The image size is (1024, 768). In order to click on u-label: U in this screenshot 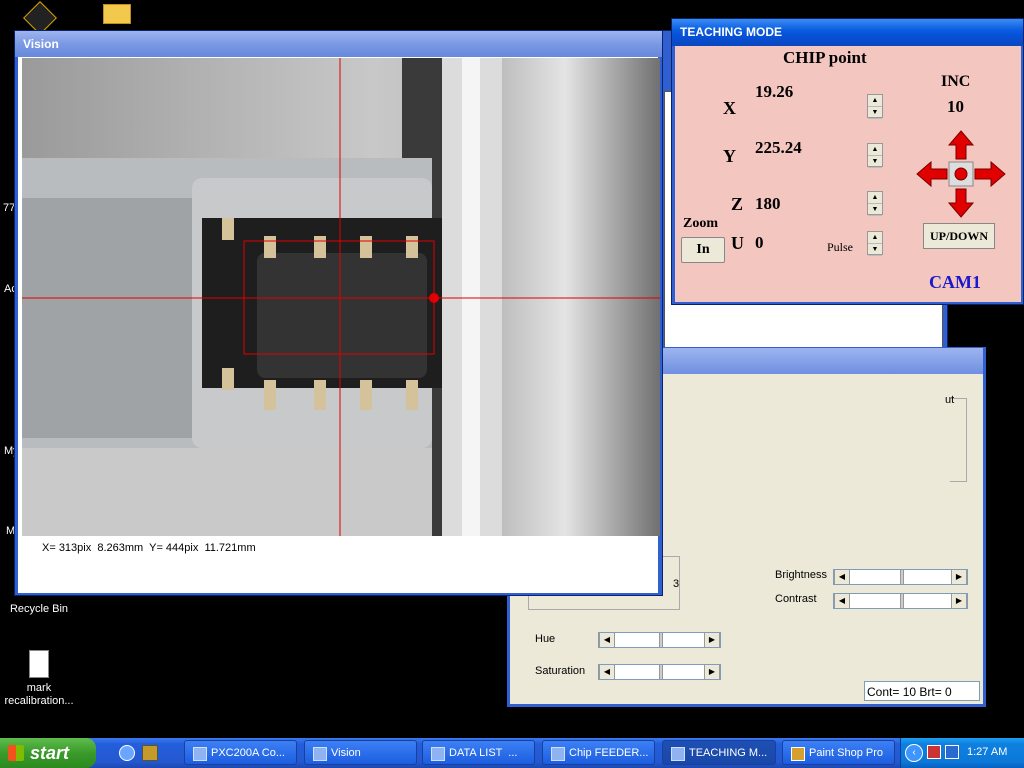, I will do `click(737, 243)`.